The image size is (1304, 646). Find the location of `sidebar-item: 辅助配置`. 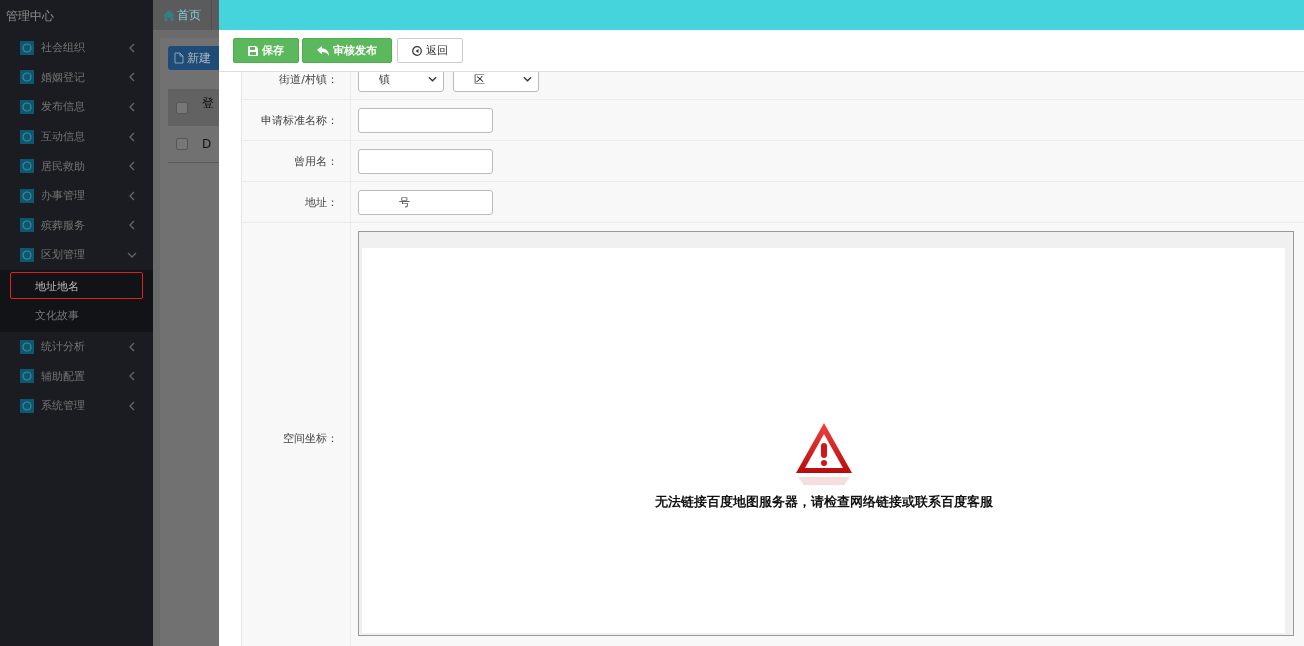

sidebar-item: 辅助配置 is located at coordinates (76, 376).